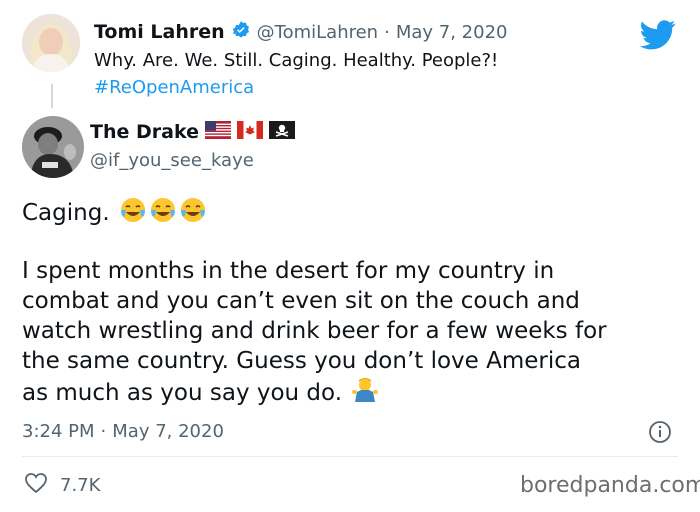 This screenshot has width=700, height=512. Describe the element at coordinates (241, 32) in the screenshot. I see `verified-badge-icon` at that location.